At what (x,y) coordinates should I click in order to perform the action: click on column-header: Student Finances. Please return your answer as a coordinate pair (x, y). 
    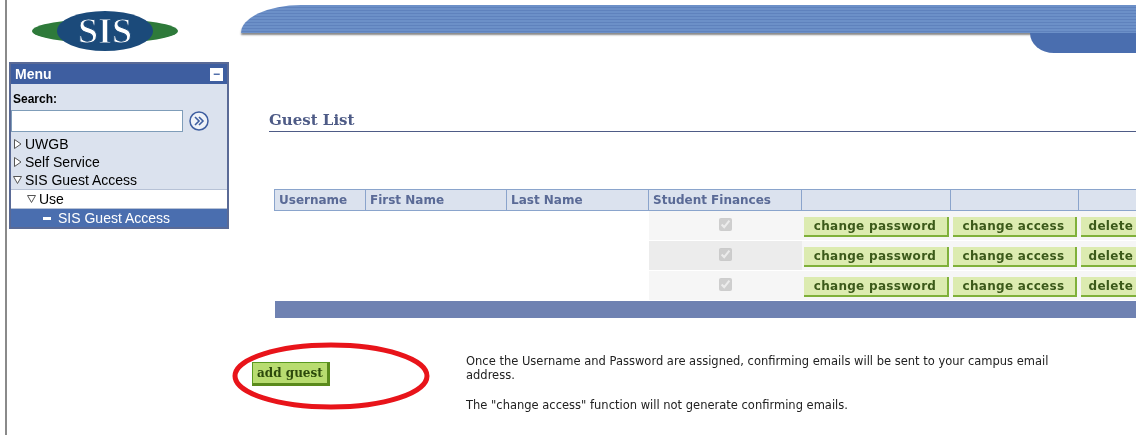
    Looking at the image, I should click on (725, 200).